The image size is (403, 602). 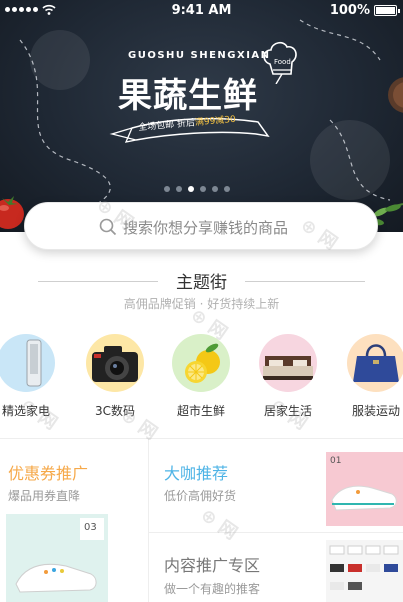 I want to click on search-bar: 搜索你想分享赚钱的商品, so click(x=201, y=226).